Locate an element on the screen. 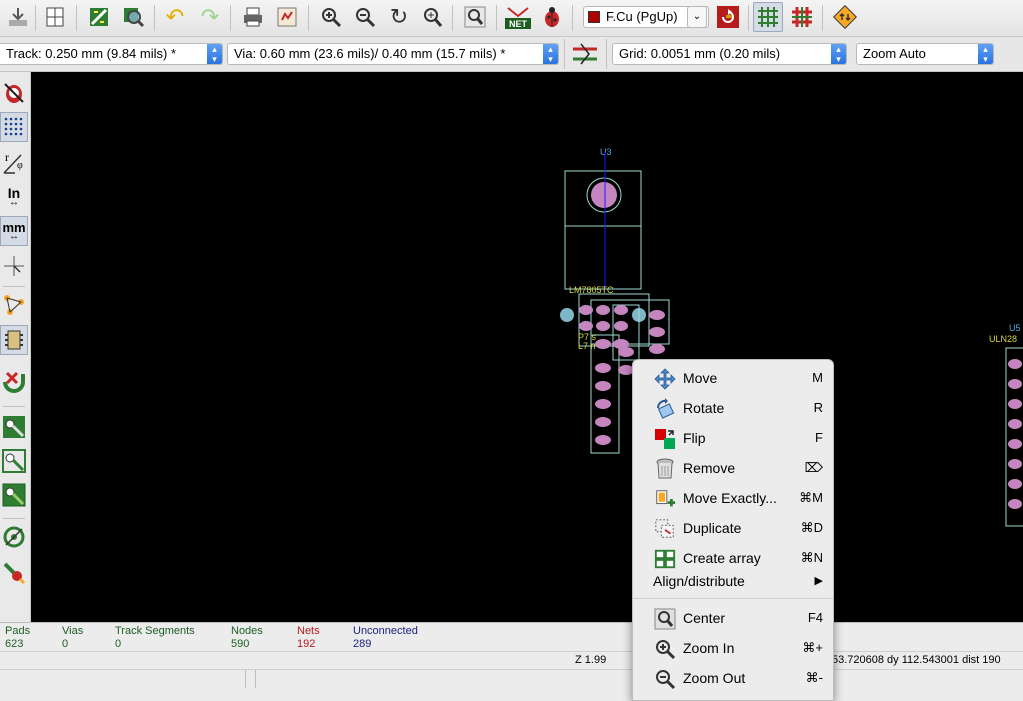 This screenshot has height=701, width=1023. stat-nodes-label: Nodes is located at coordinates (247, 631).